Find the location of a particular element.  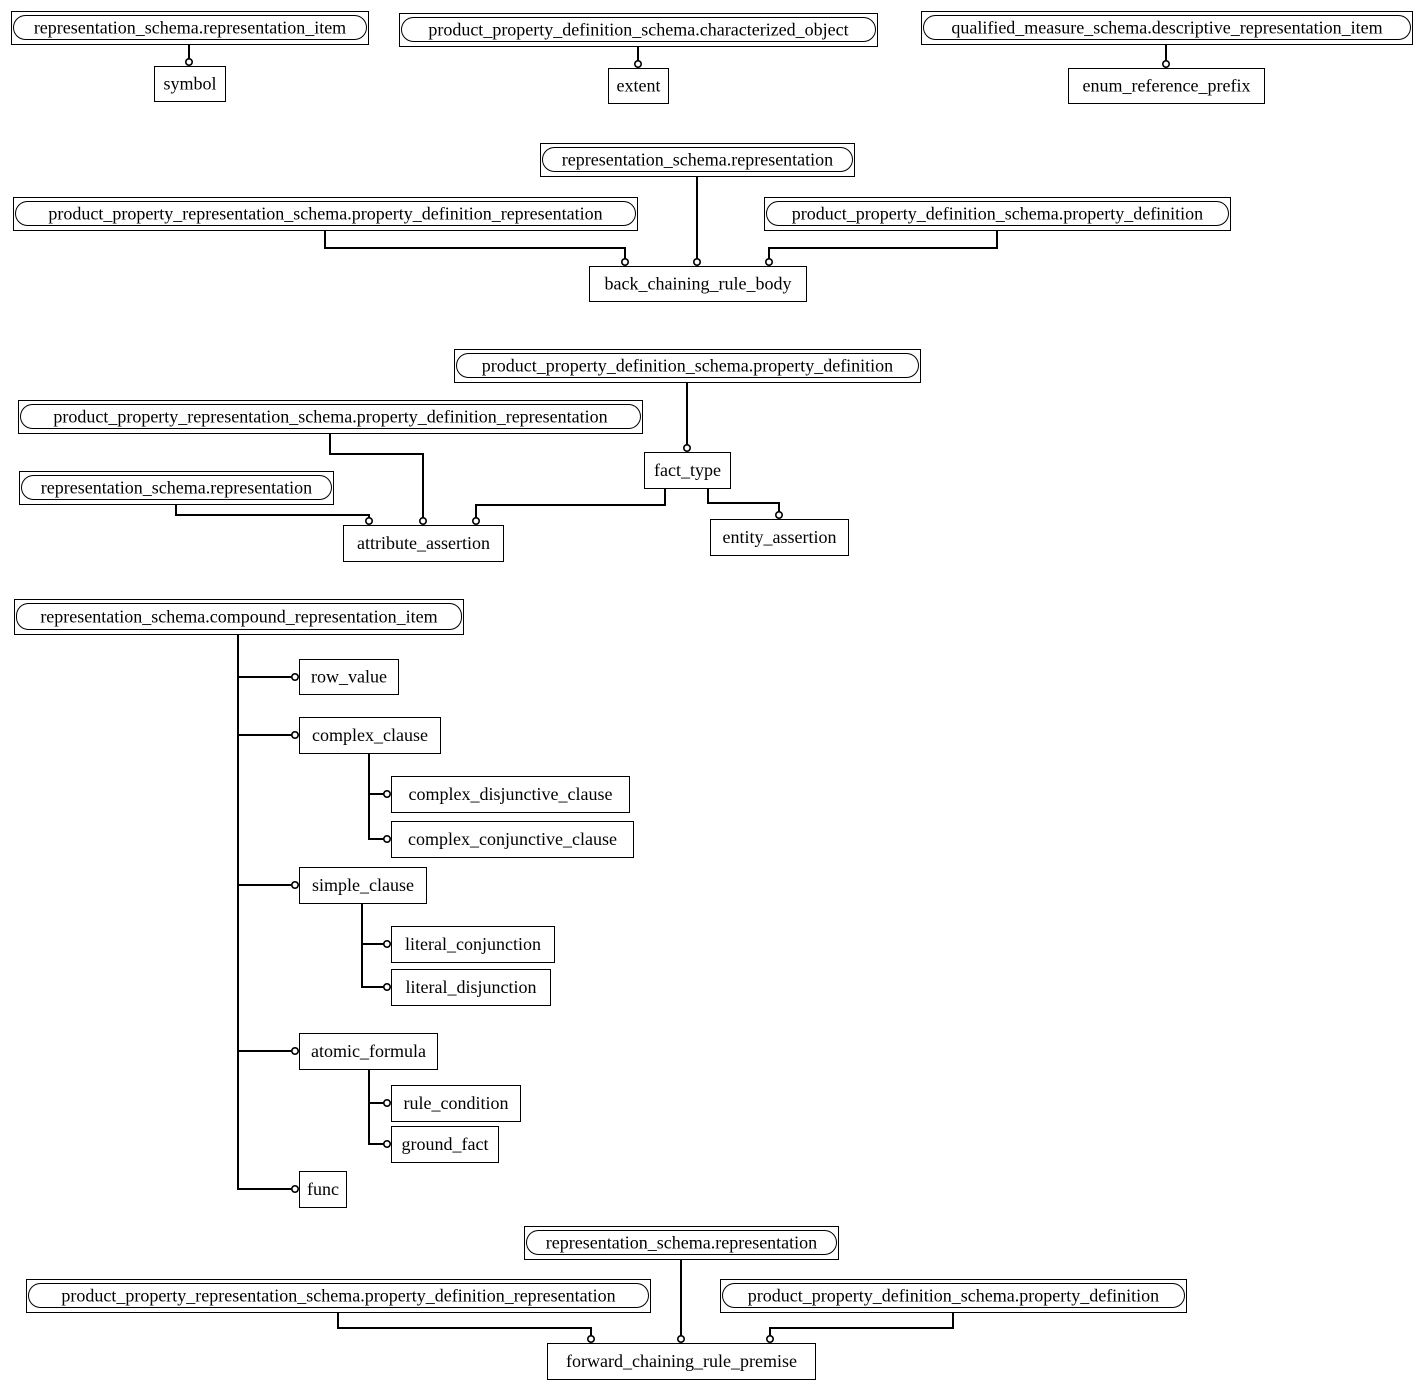

entity-node-n22: simple_clause is located at coordinates (363, 885).